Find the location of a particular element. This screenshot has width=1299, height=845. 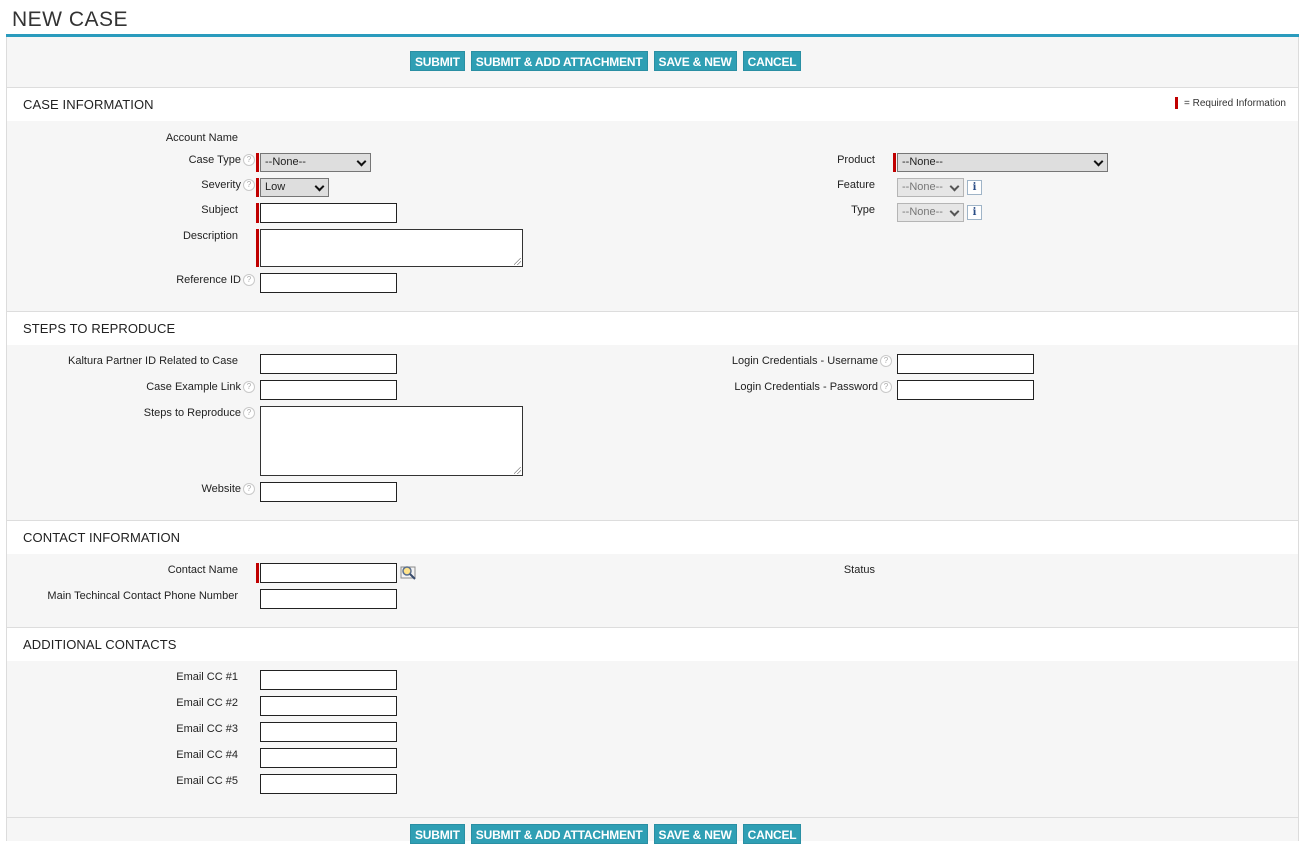

email-cc2-input is located at coordinates (328, 706).